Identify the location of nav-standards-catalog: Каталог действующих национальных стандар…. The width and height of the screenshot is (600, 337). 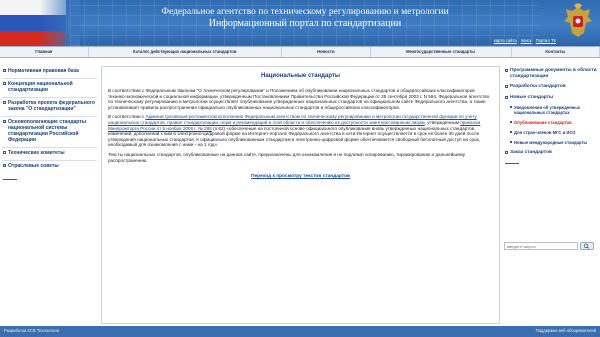
(185, 52).